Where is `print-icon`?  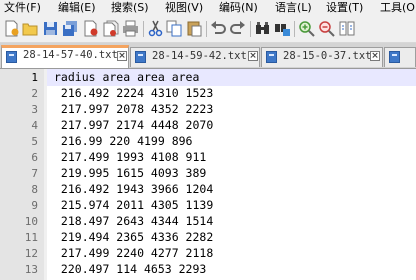 print-icon is located at coordinates (130, 28).